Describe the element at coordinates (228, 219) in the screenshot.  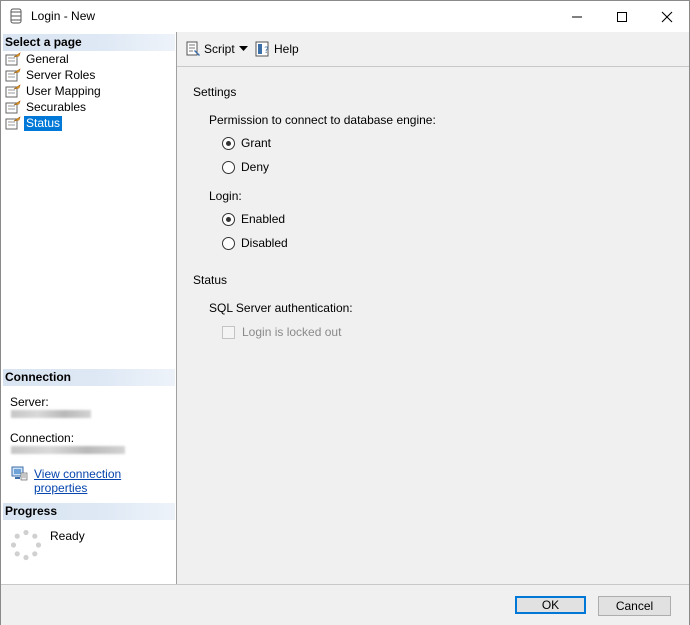
I see `enabled-radio-indicator` at that location.